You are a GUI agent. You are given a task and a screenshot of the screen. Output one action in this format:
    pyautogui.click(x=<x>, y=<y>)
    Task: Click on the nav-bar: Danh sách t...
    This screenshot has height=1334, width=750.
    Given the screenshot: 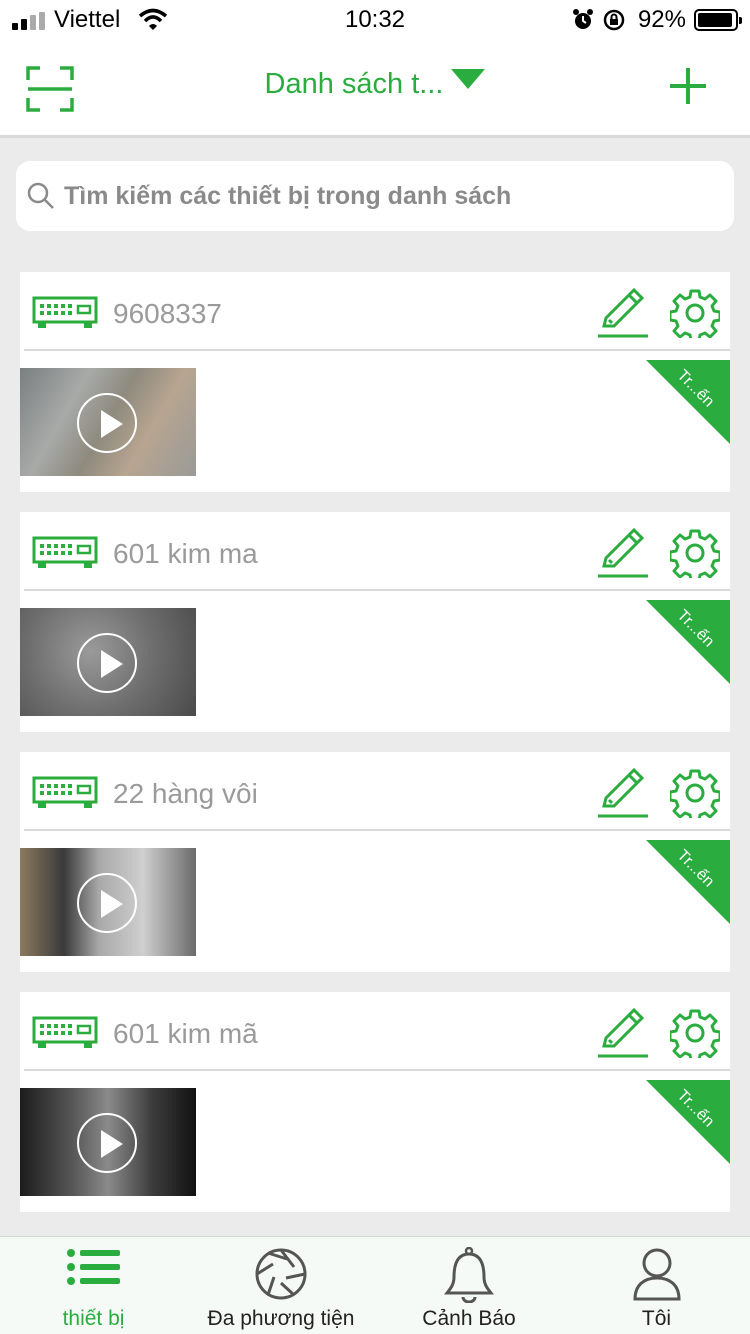 What is the action you would take?
    pyautogui.click(x=375, y=89)
    